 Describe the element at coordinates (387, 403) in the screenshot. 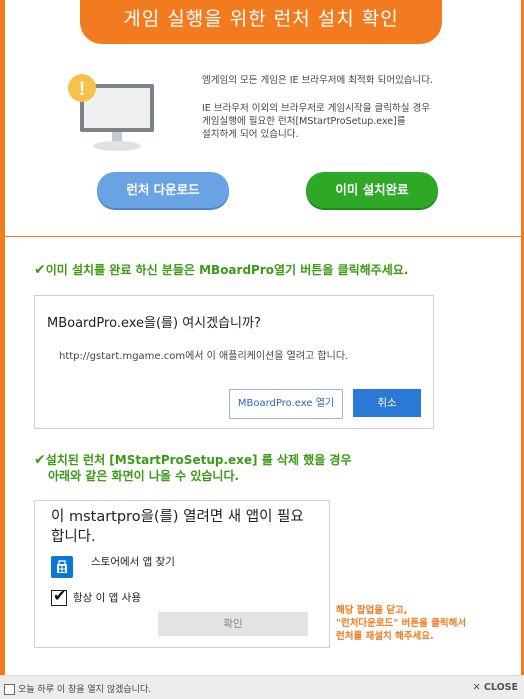

I see `cancel-button: 취소` at that location.